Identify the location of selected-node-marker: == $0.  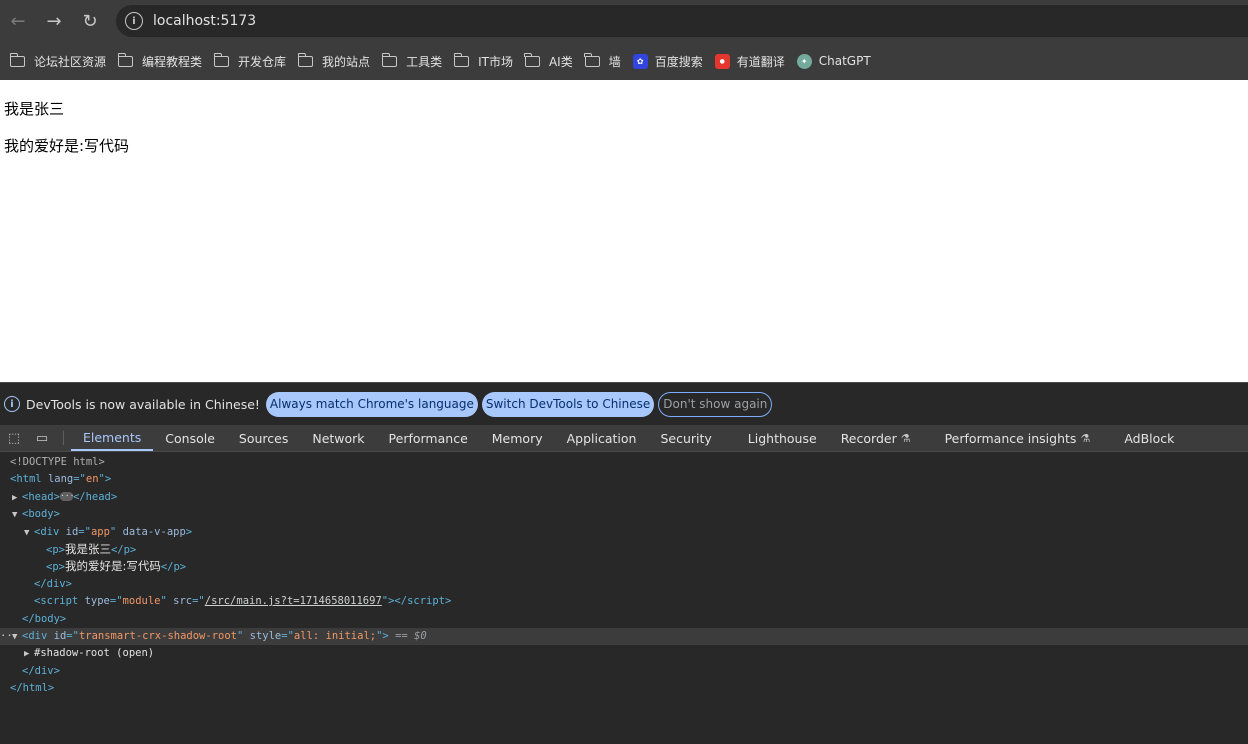
(411, 635).